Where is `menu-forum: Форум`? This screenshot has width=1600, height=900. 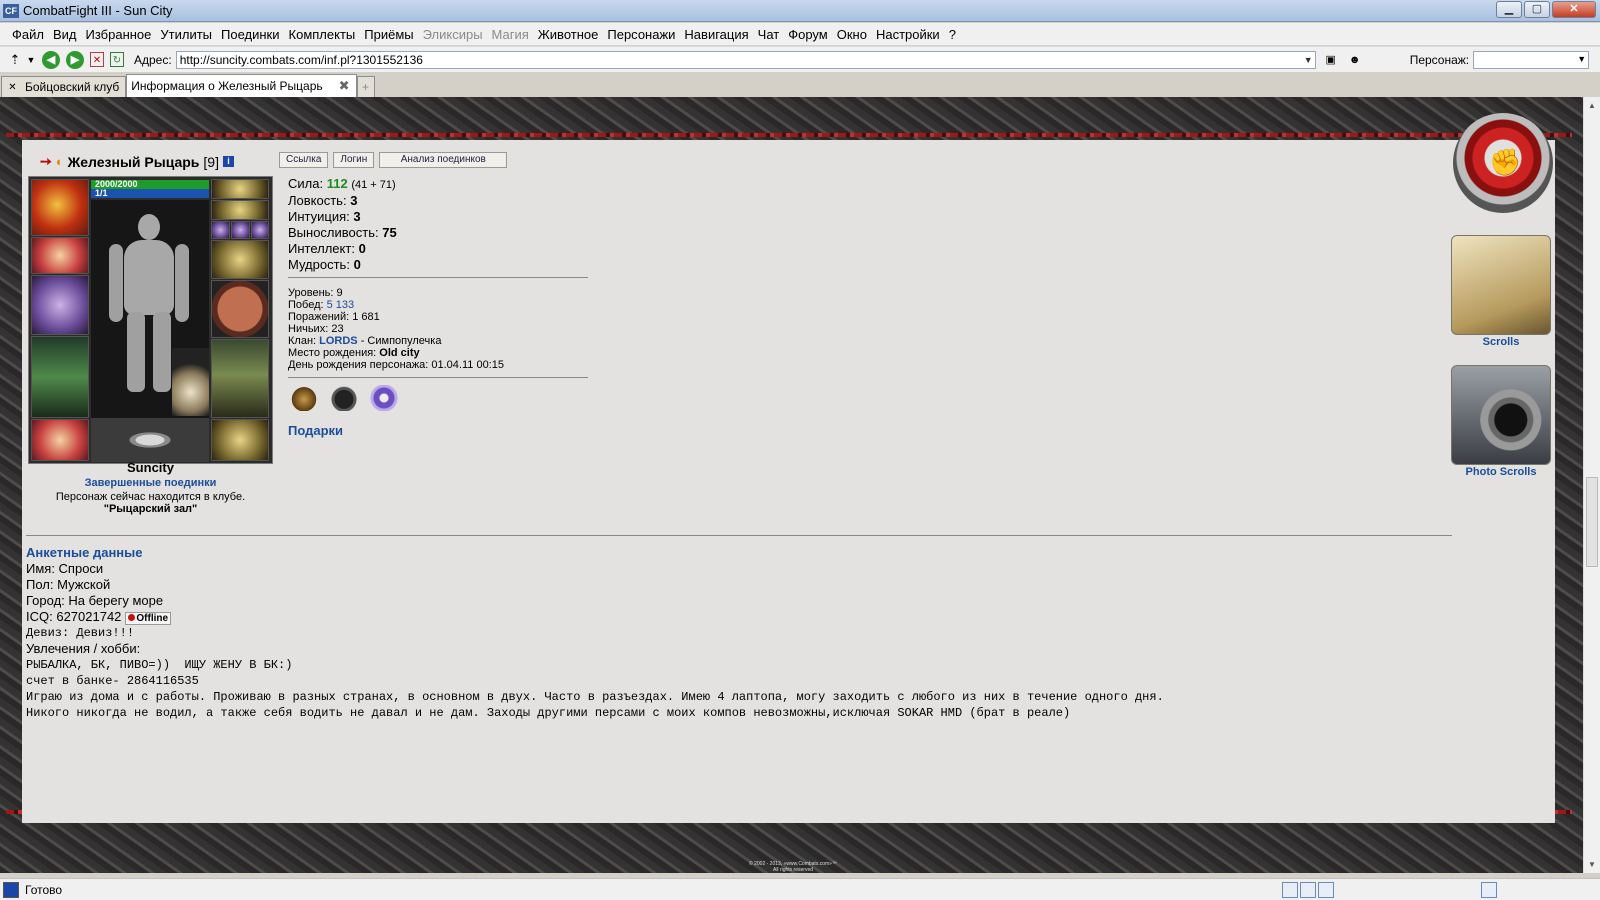
menu-forum: Форум is located at coordinates (808, 34).